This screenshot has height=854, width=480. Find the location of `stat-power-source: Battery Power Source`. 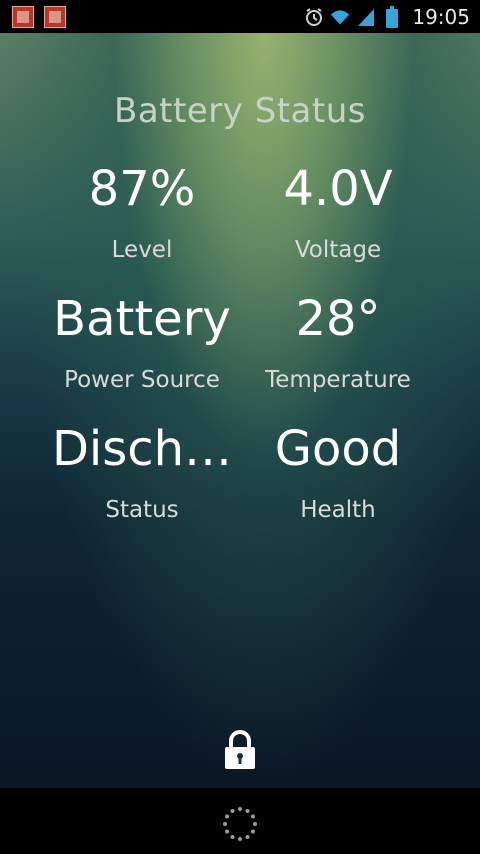

stat-power-source: Battery Power Source is located at coordinates (142, 346).